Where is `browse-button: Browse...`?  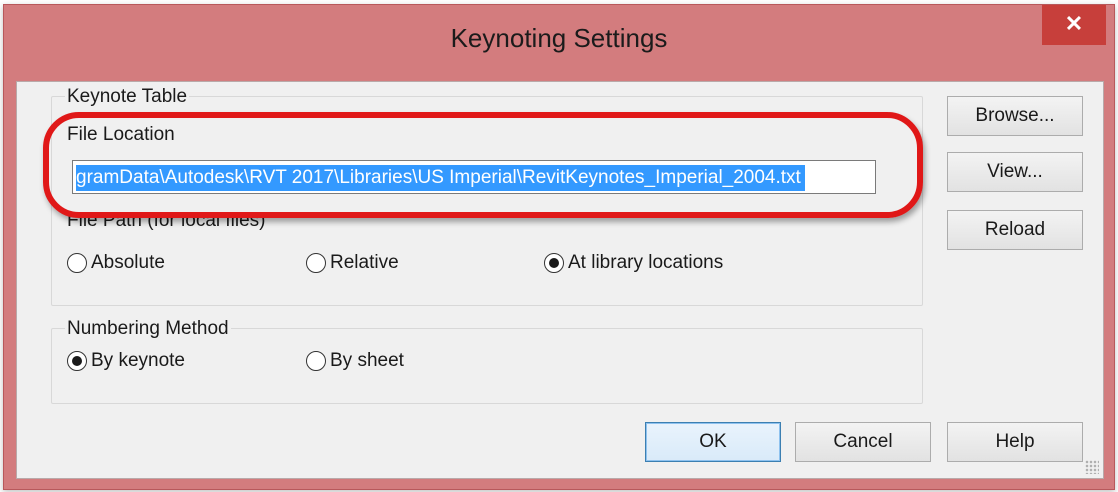
browse-button: Browse... is located at coordinates (1015, 116).